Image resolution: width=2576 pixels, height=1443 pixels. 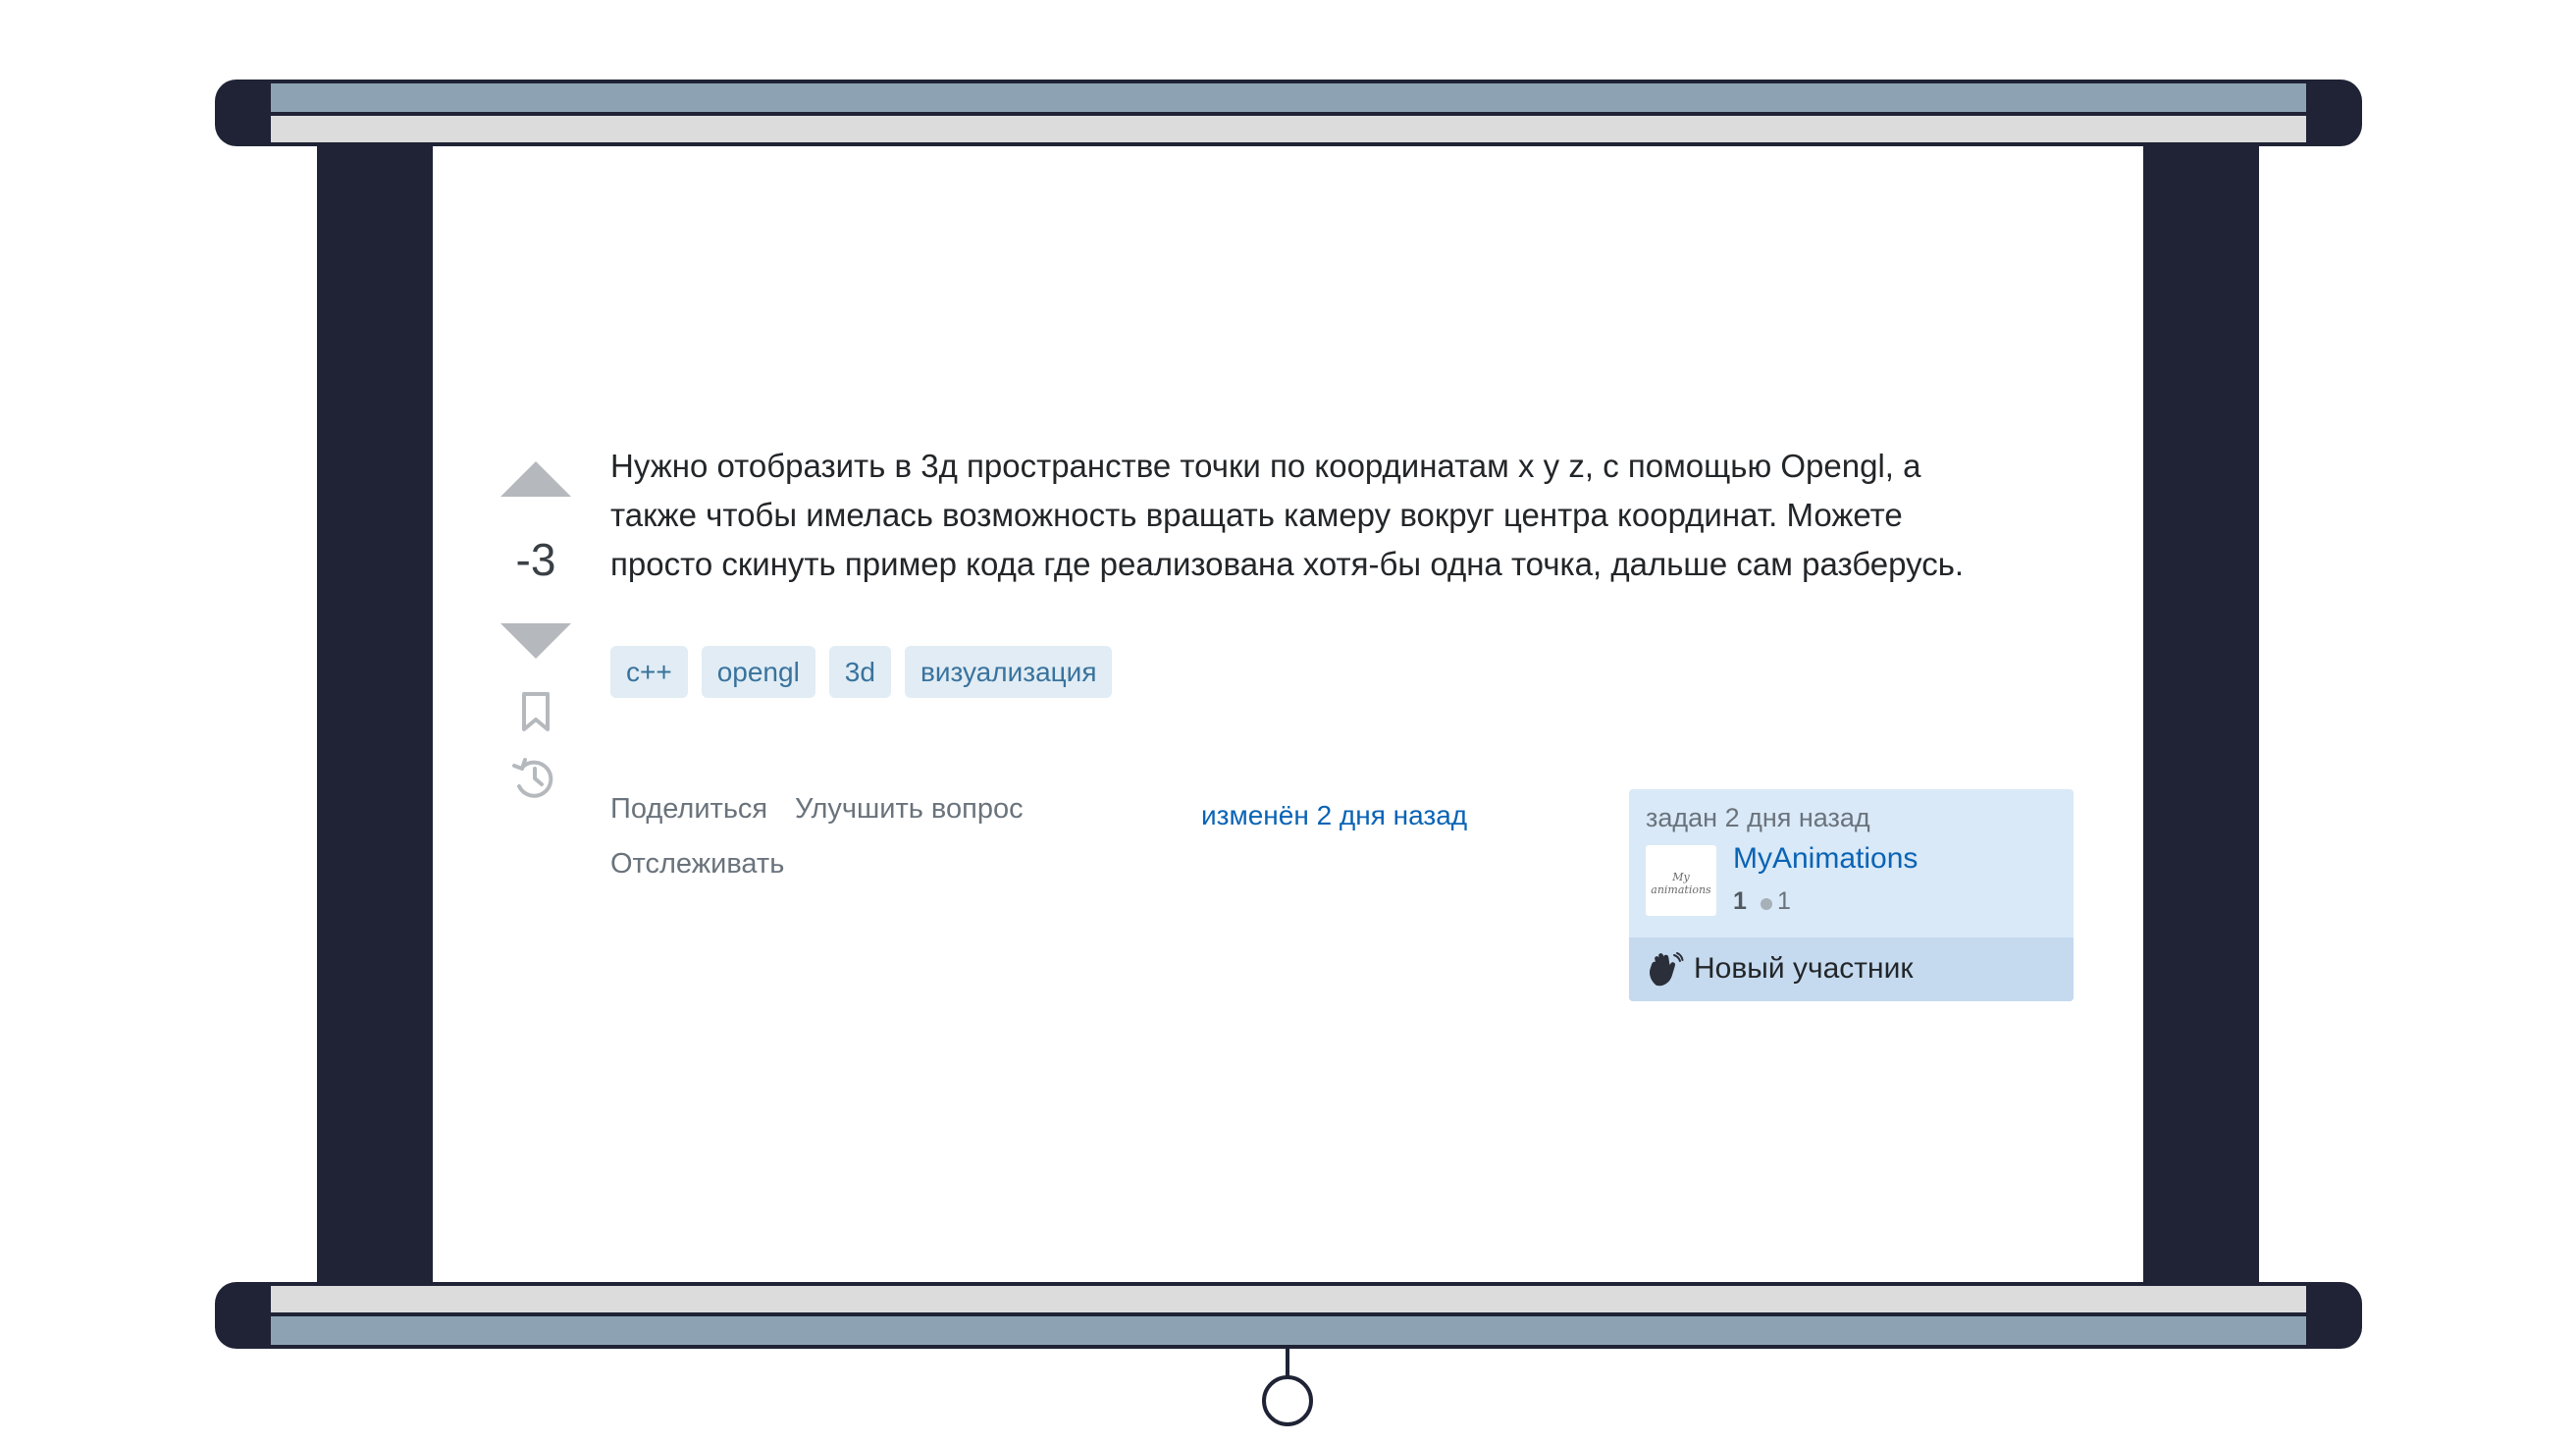 I want to click on tag-list: c++ opengl 3d визуализация, so click(x=861, y=672).